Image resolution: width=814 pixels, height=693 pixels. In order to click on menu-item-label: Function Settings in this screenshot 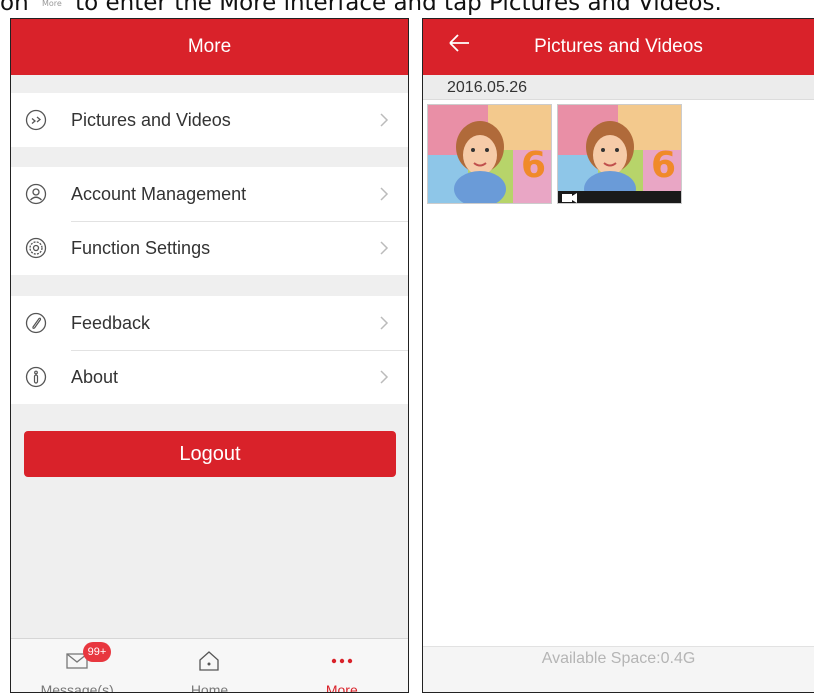, I will do `click(141, 247)`.